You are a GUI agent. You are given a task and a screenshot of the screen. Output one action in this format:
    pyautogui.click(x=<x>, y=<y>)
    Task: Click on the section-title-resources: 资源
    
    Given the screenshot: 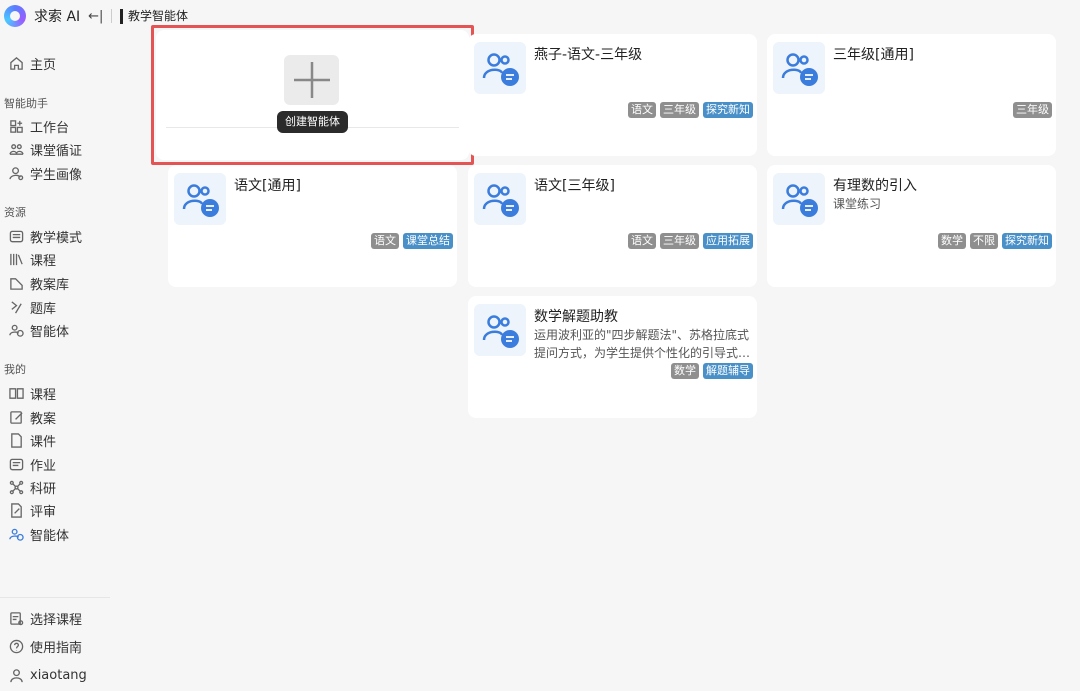 What is the action you would take?
    pyautogui.click(x=15, y=212)
    